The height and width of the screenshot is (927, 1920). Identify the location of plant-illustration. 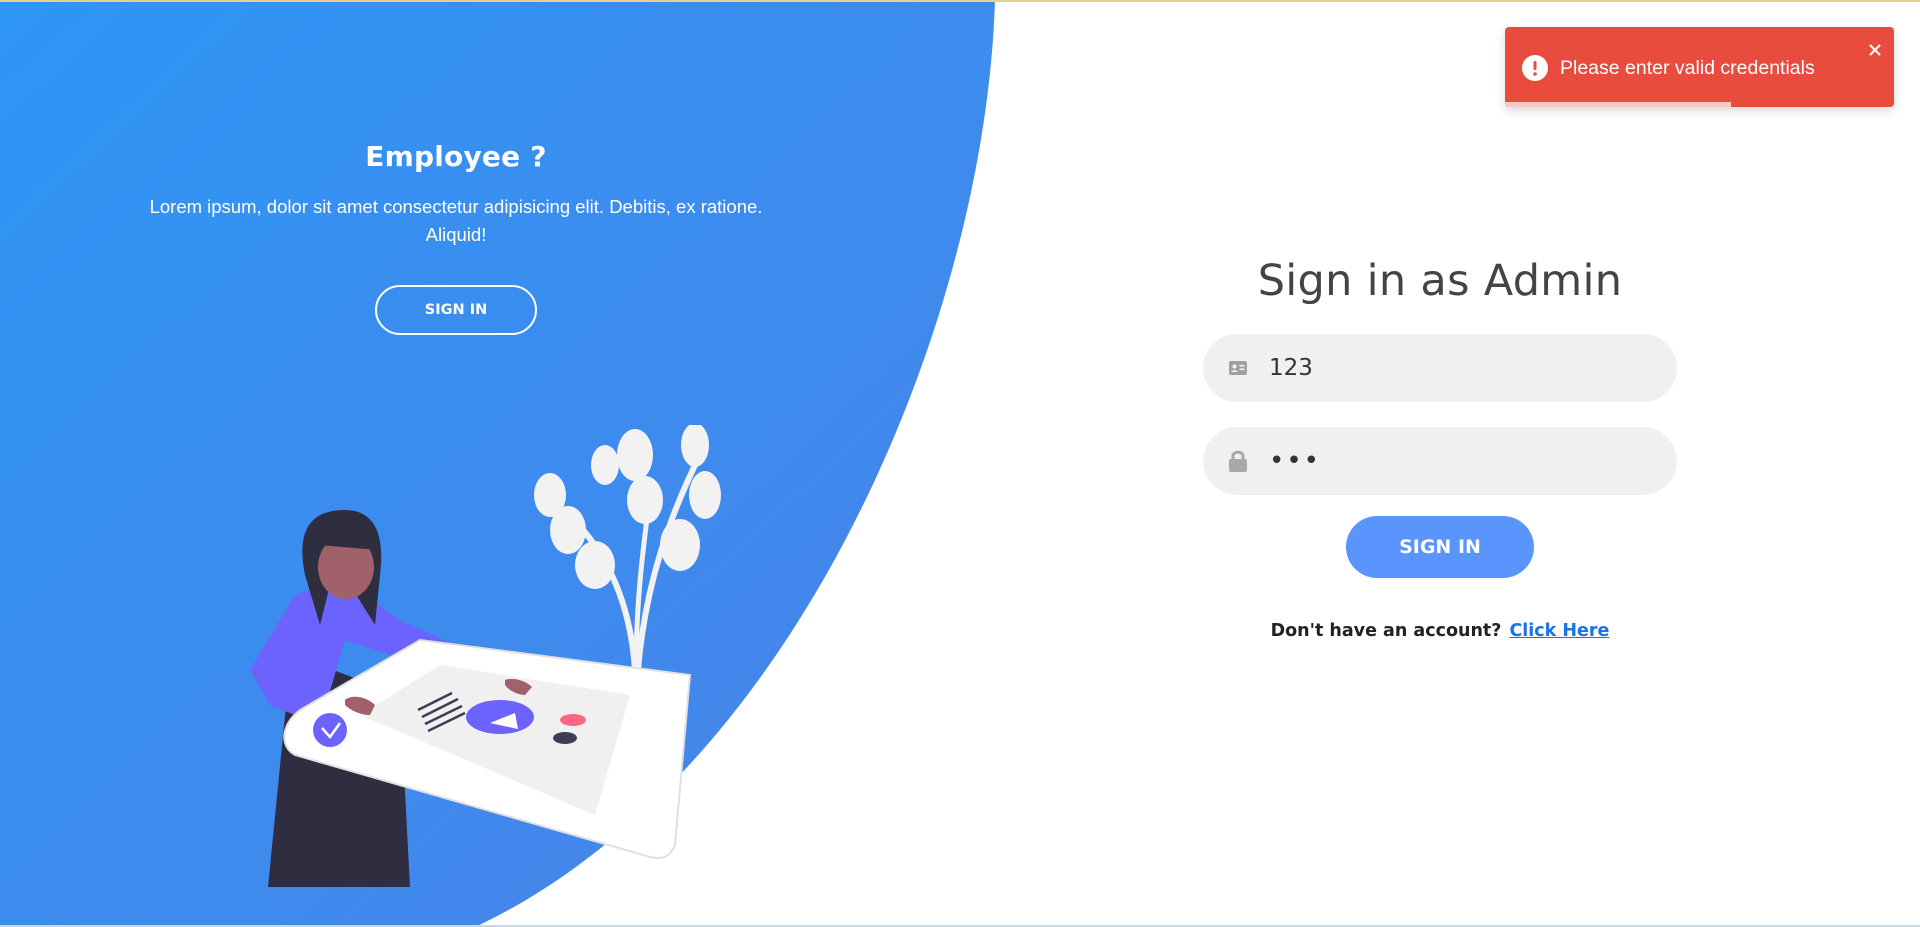
(627, 548).